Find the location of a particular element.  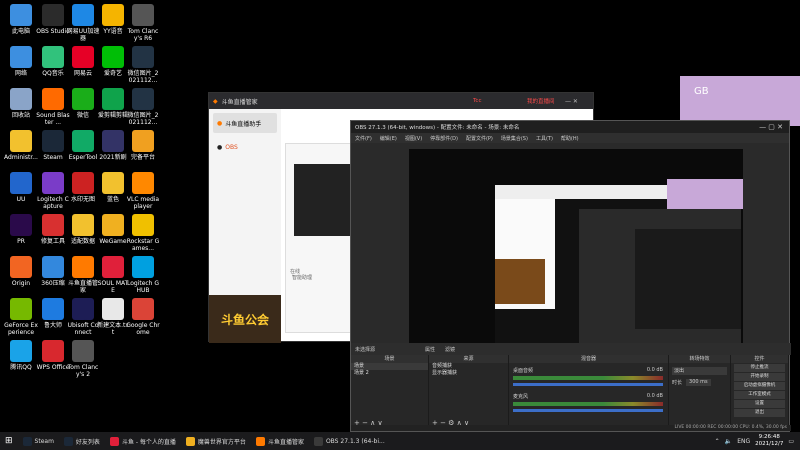

obs-control-button: 启动虚拟摄像机 is located at coordinates (759, 386).